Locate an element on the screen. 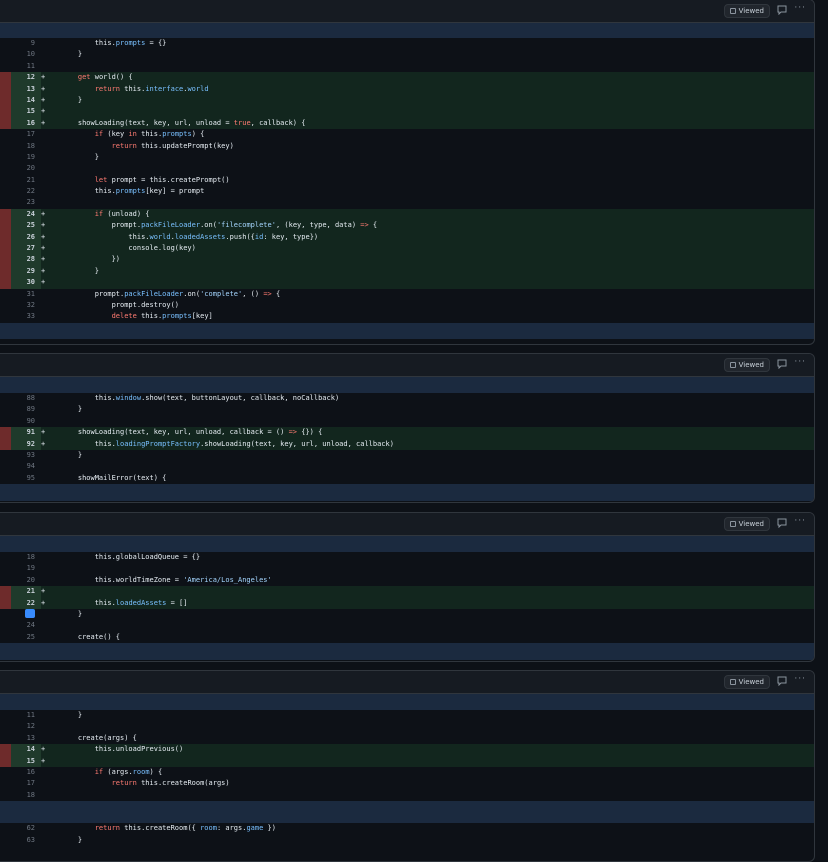 This screenshot has height=862, width=828. line-number: 29 is located at coordinates (26, 271).